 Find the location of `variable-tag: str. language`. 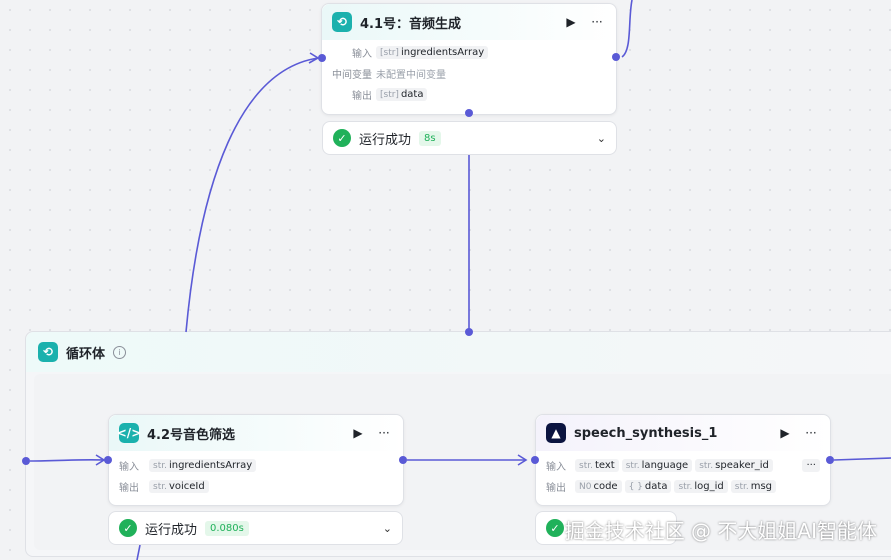

variable-tag: str. language is located at coordinates (657, 465).